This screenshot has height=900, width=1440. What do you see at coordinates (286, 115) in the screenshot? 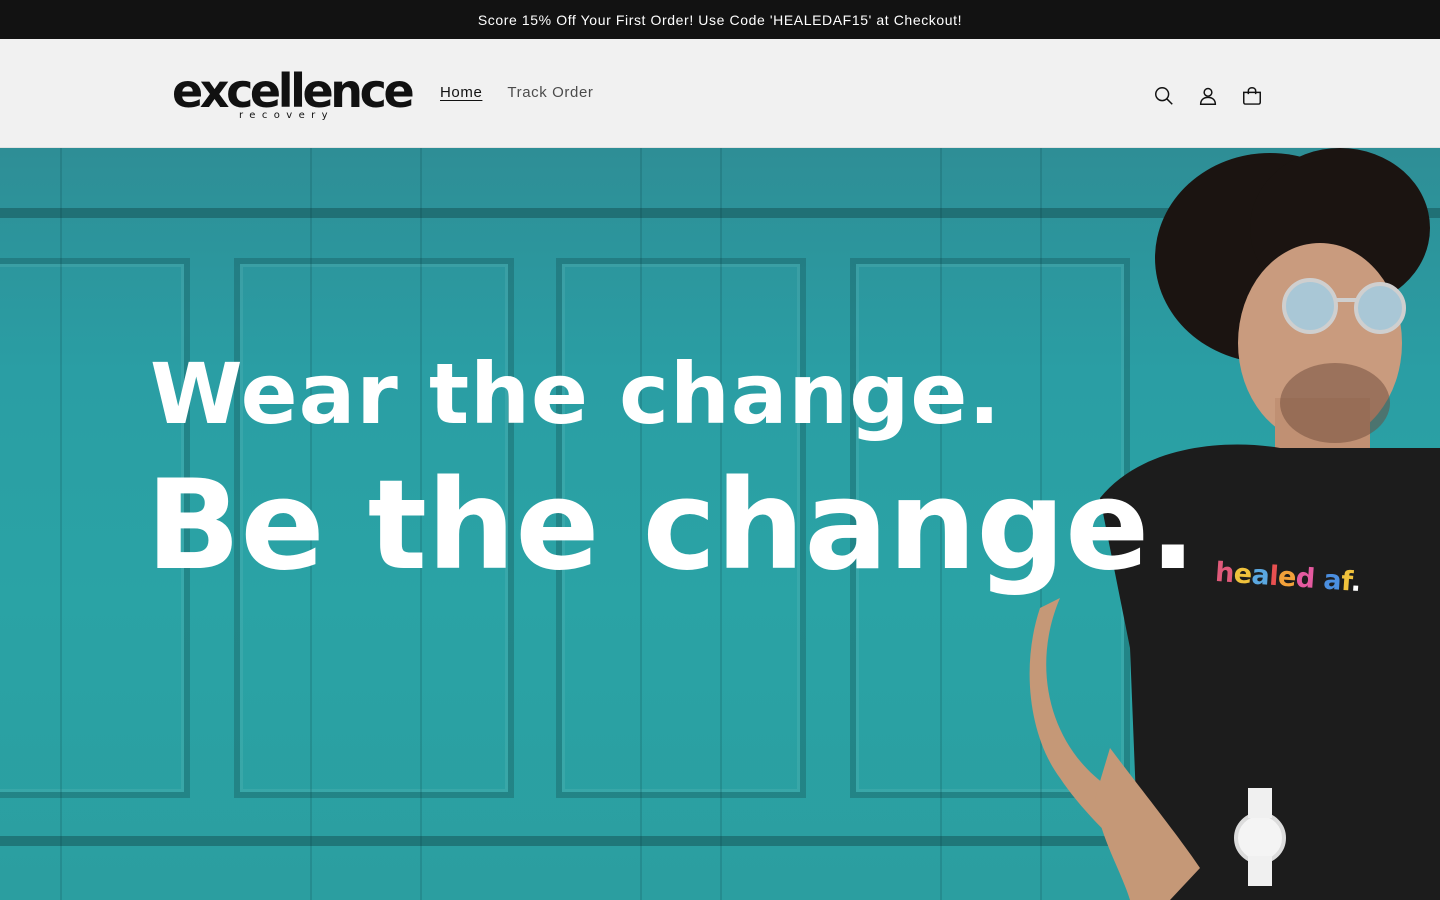
I see `logo-subtitle: recovery` at bounding box center [286, 115].